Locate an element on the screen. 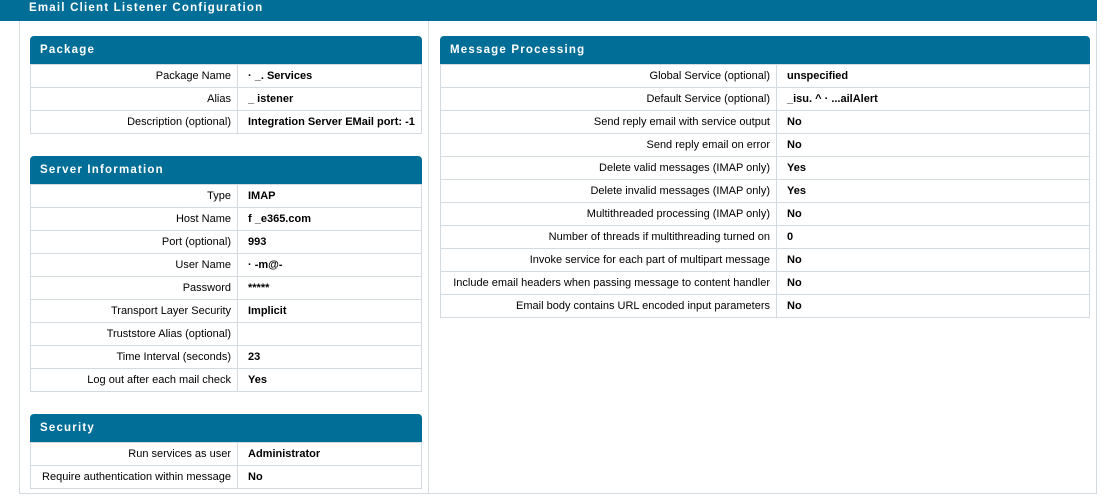 The height and width of the screenshot is (504, 1109). server-row: Log out after each mail check Yes is located at coordinates (226, 380).